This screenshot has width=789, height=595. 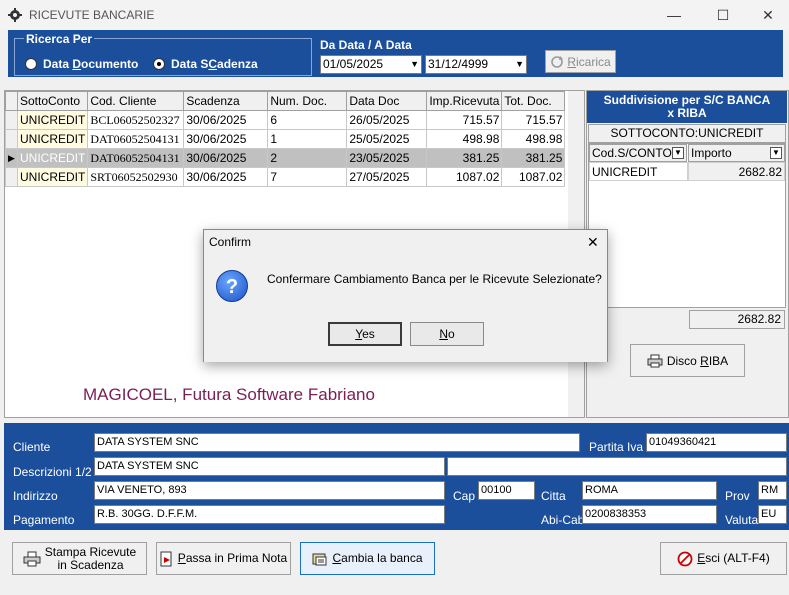 What do you see at coordinates (226, 101) in the screenshot?
I see `col-header-scadenza: Scadenza` at bounding box center [226, 101].